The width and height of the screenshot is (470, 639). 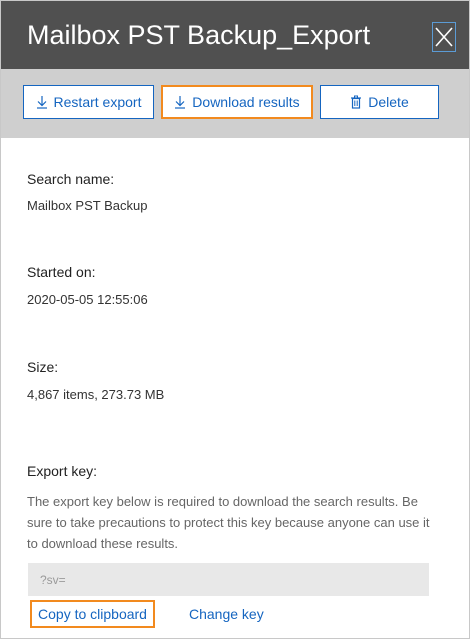 What do you see at coordinates (228, 579) in the screenshot?
I see `export-key-field` at bounding box center [228, 579].